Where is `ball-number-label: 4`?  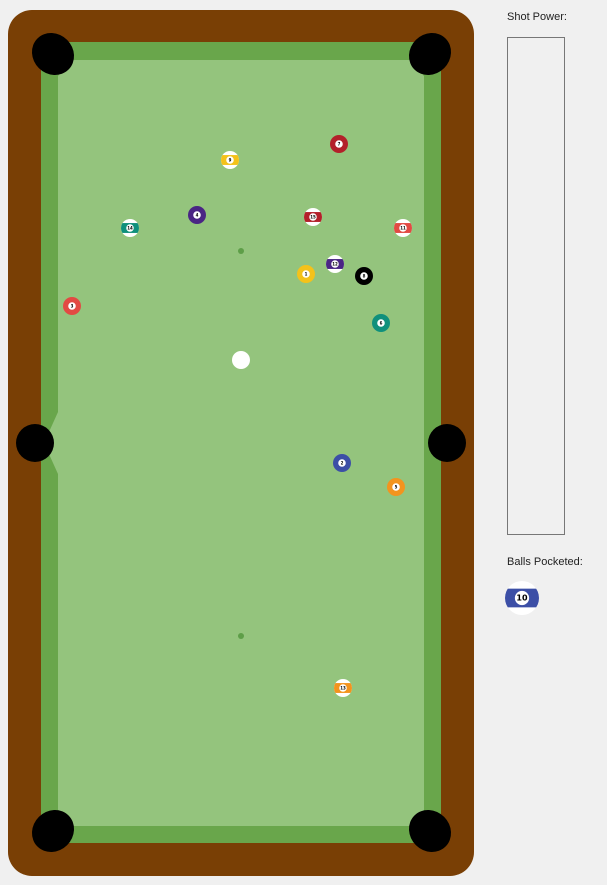
ball-number-label: 4 is located at coordinates (197, 215).